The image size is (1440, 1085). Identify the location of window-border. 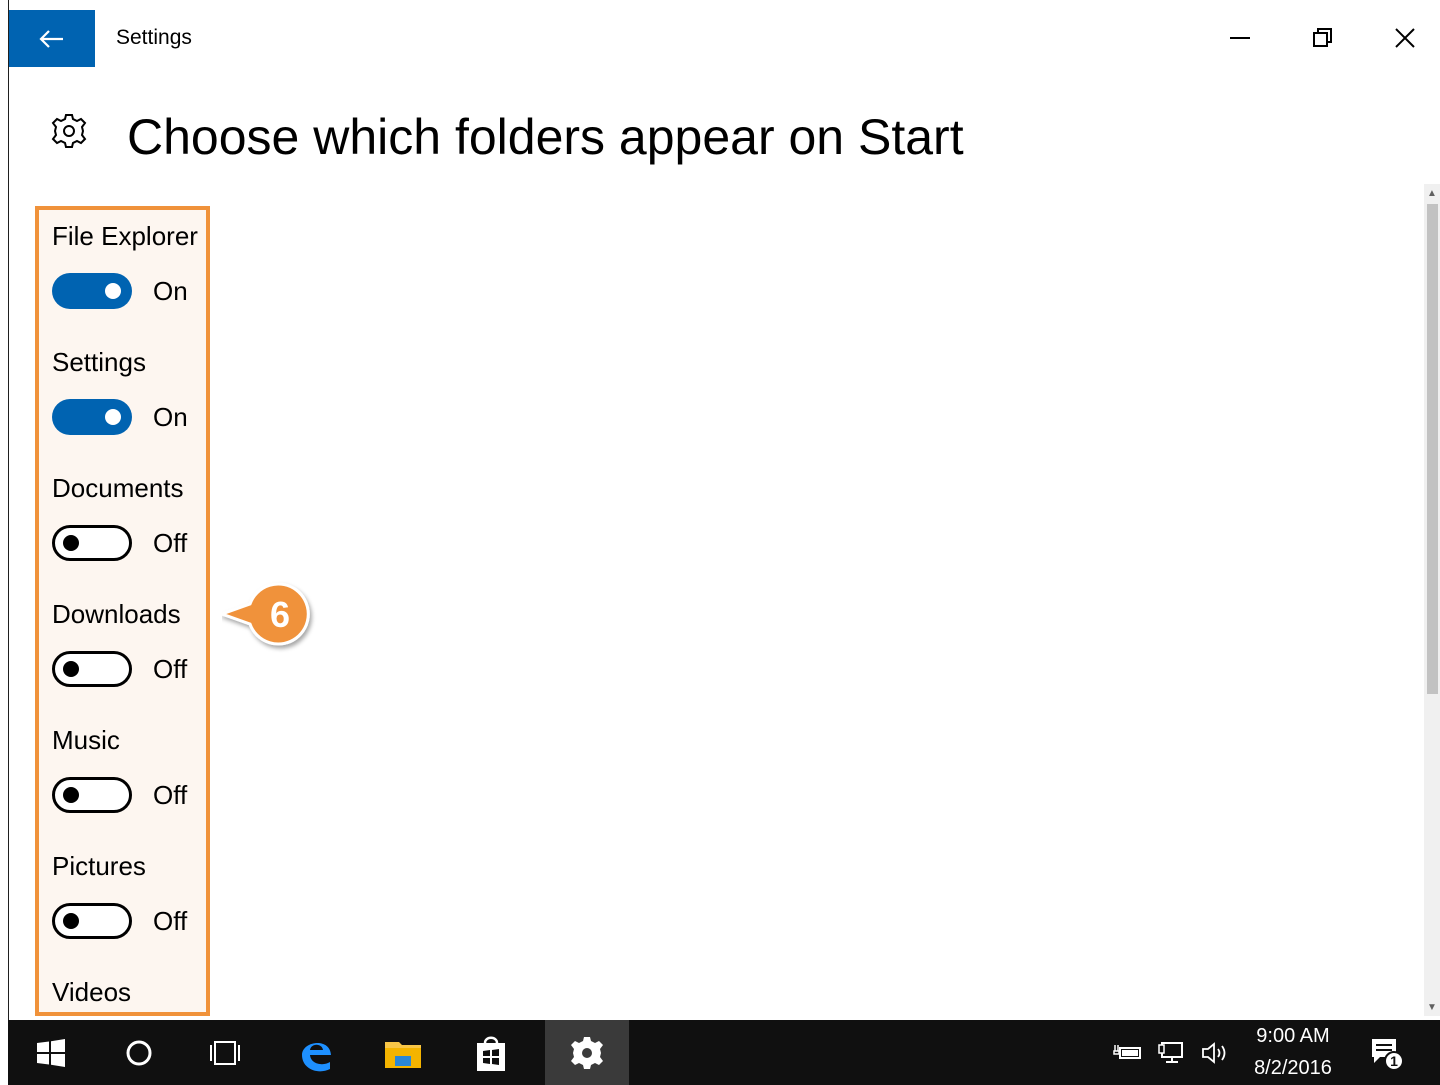
(8, 510).